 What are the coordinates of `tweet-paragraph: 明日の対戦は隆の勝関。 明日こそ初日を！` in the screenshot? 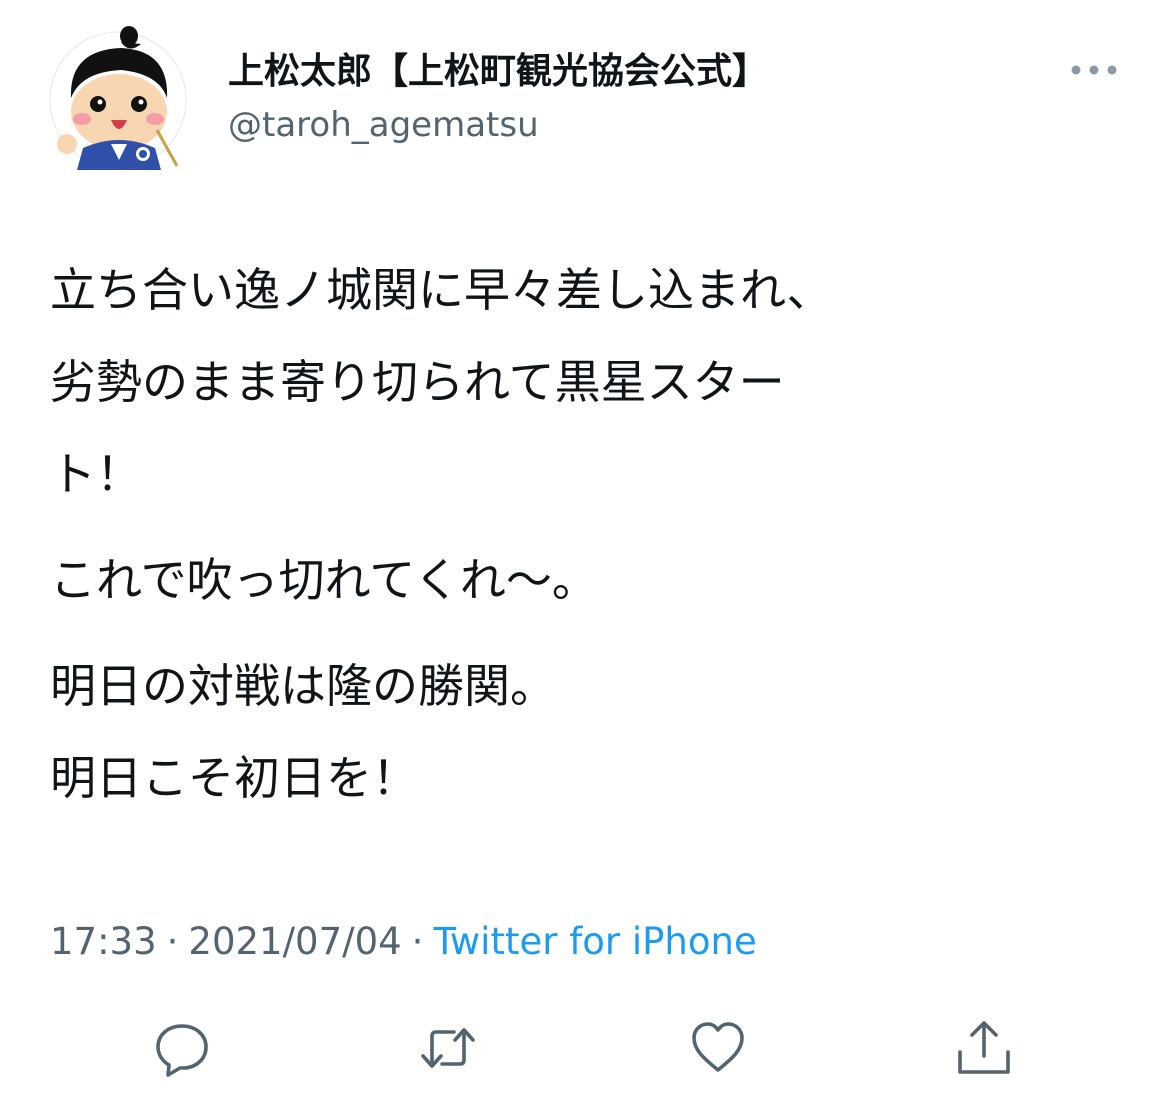 It's located at (303, 732).